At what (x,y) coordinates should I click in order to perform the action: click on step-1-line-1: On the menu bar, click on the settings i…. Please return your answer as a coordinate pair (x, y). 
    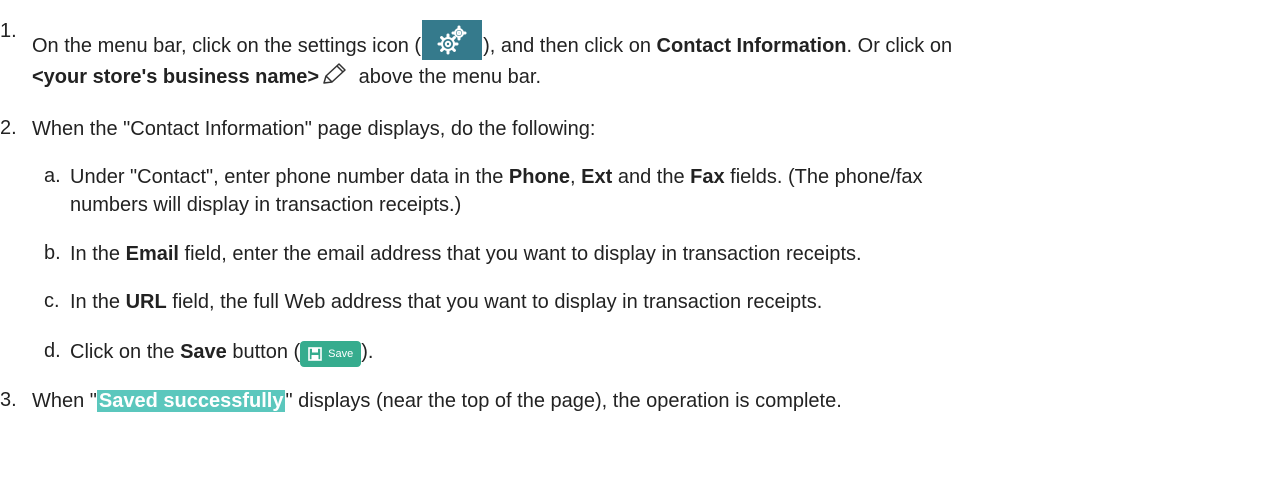
    Looking at the image, I should click on (492, 40).